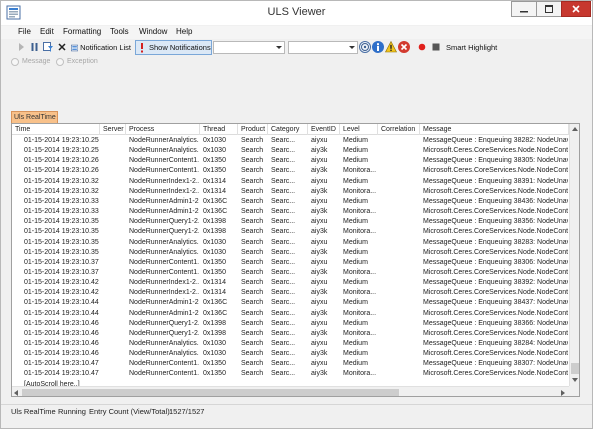 The image size is (593, 429). What do you see at coordinates (34, 47) in the screenshot?
I see `pause-button` at bounding box center [34, 47].